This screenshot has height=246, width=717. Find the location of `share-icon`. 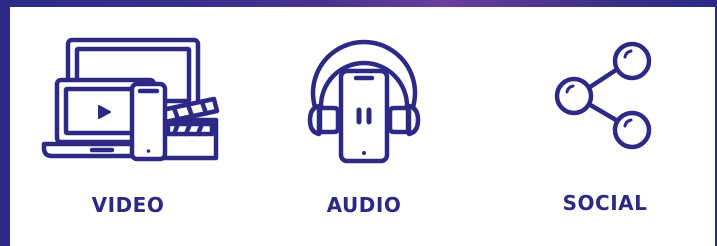

share-icon is located at coordinates (603, 95).